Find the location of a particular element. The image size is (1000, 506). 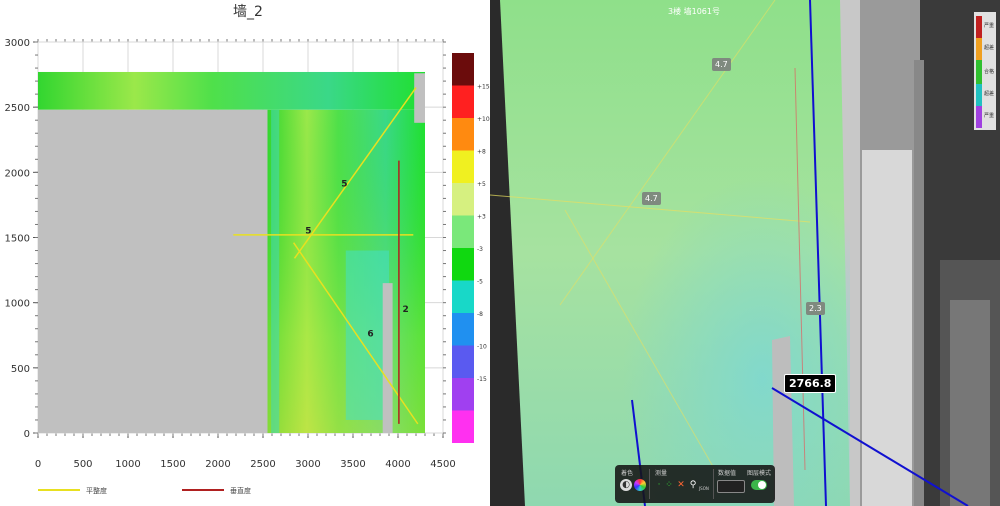

deviation-value-label: 2 is located at coordinates (406, 310).